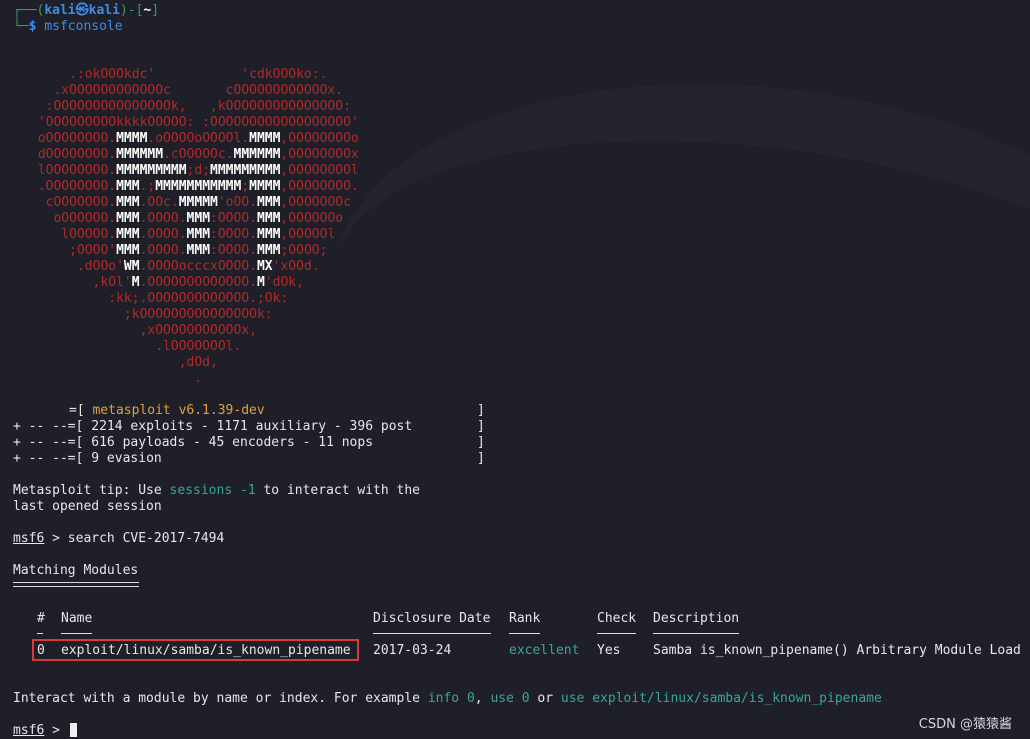 This screenshot has height=739, width=1030. I want to click on prompt-user: kali㉿kali, so click(82, 10).